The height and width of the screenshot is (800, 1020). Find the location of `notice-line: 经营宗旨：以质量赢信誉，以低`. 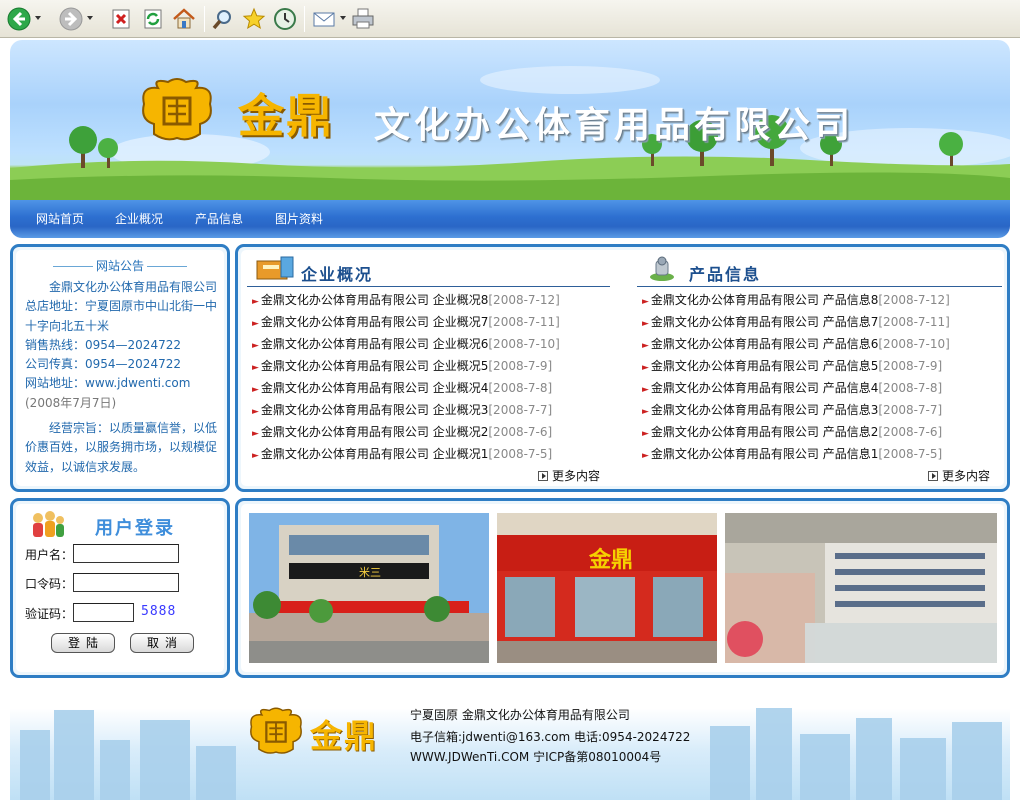

notice-line: 经营宗旨：以质量赢信誉，以低 is located at coordinates (133, 428).